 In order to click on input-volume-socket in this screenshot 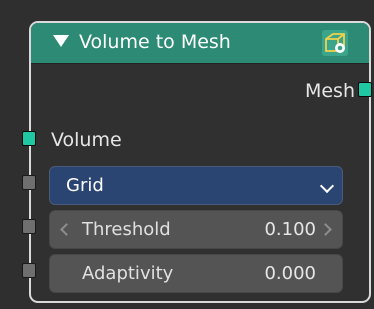, I will do `click(29, 138)`.